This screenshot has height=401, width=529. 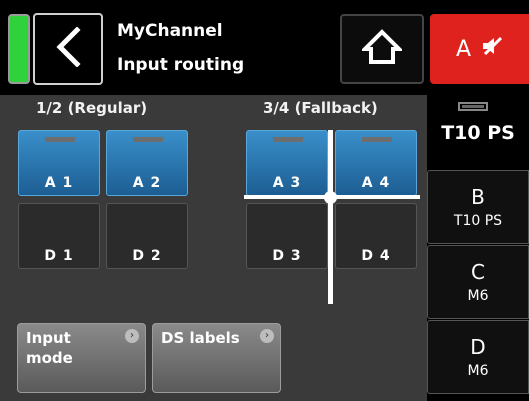 What do you see at coordinates (287, 183) in the screenshot?
I see `tile-label: A 3` at bounding box center [287, 183].